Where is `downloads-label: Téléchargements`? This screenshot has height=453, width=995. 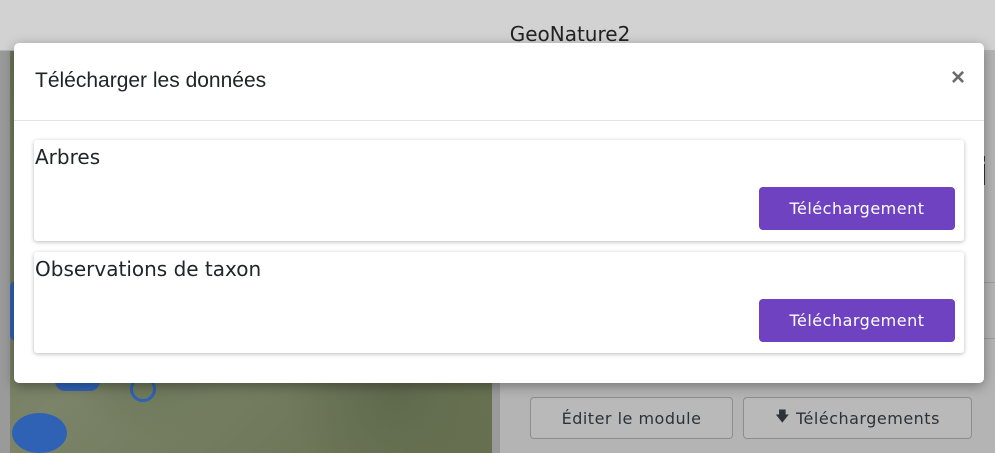 downloads-label: Téléchargements is located at coordinates (868, 418).